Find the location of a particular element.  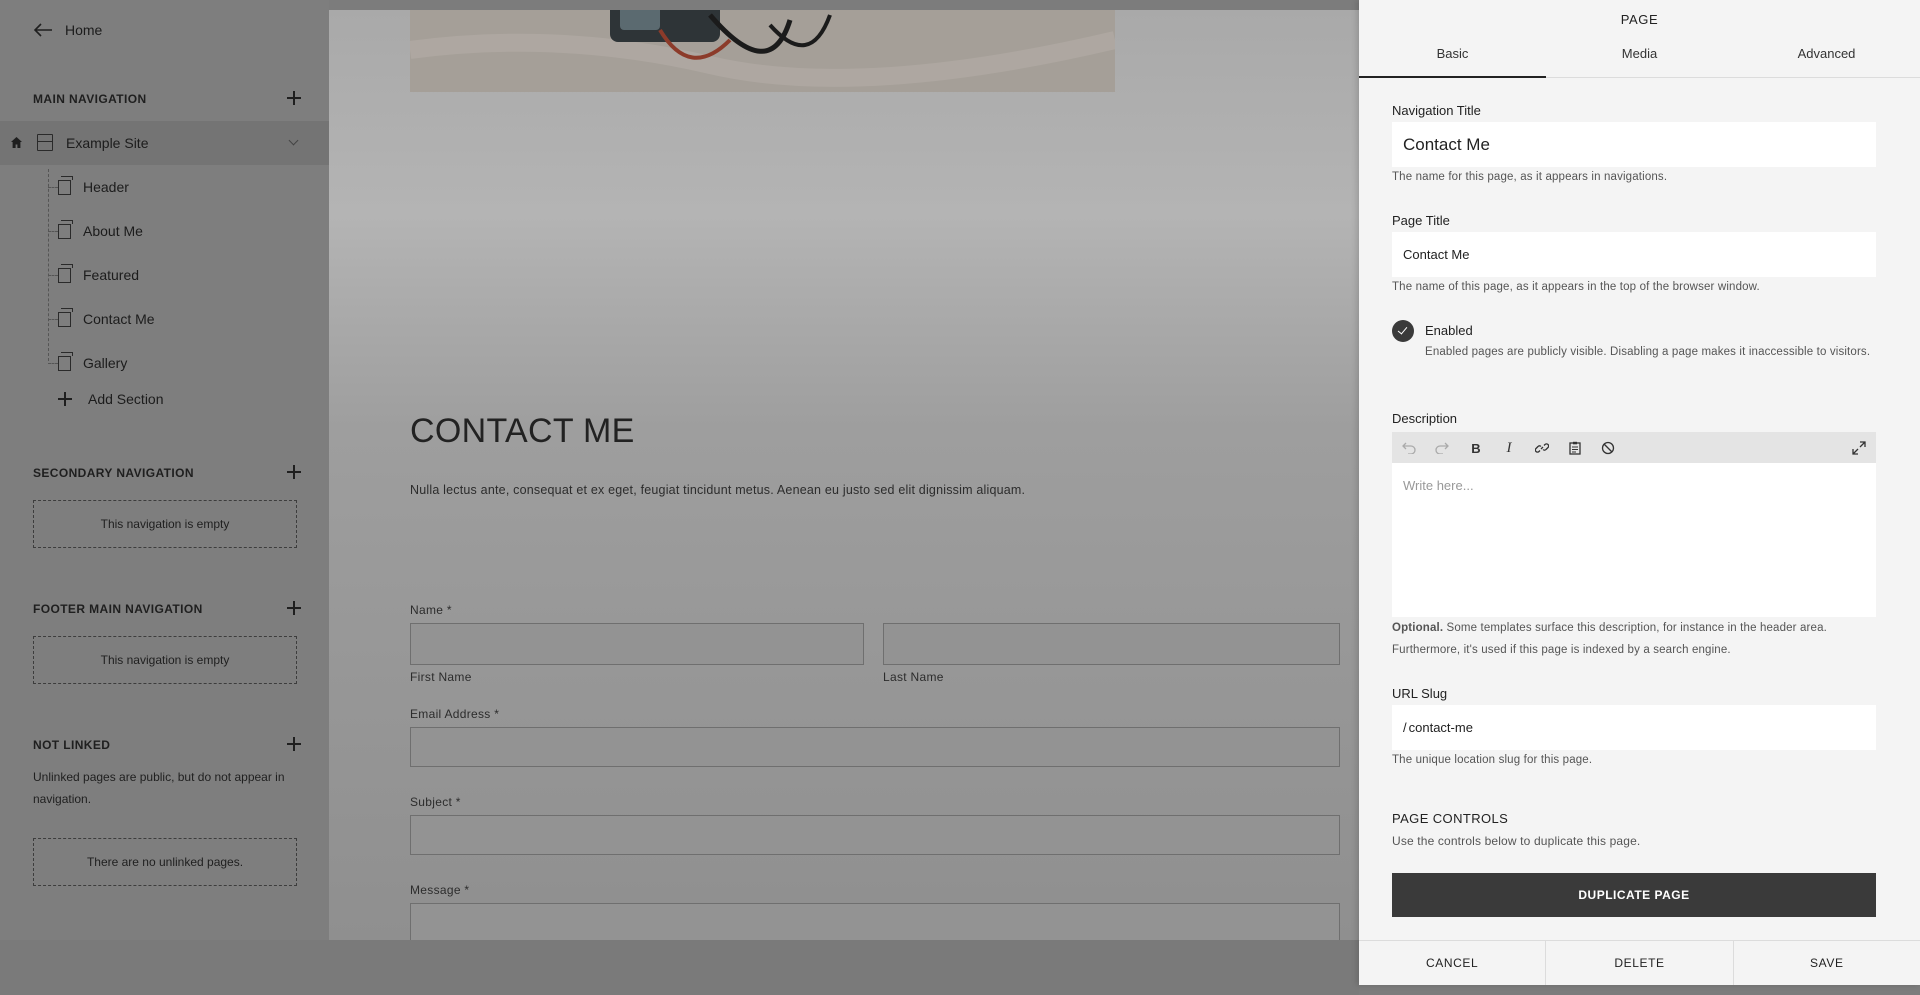

panel-footer: CANCEL DELETE SAVE is located at coordinates (1639, 962).